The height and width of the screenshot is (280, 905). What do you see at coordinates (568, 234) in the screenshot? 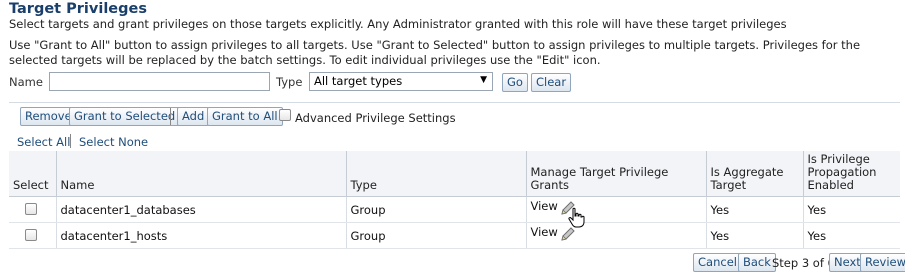
I see `pencil-icon` at bounding box center [568, 234].